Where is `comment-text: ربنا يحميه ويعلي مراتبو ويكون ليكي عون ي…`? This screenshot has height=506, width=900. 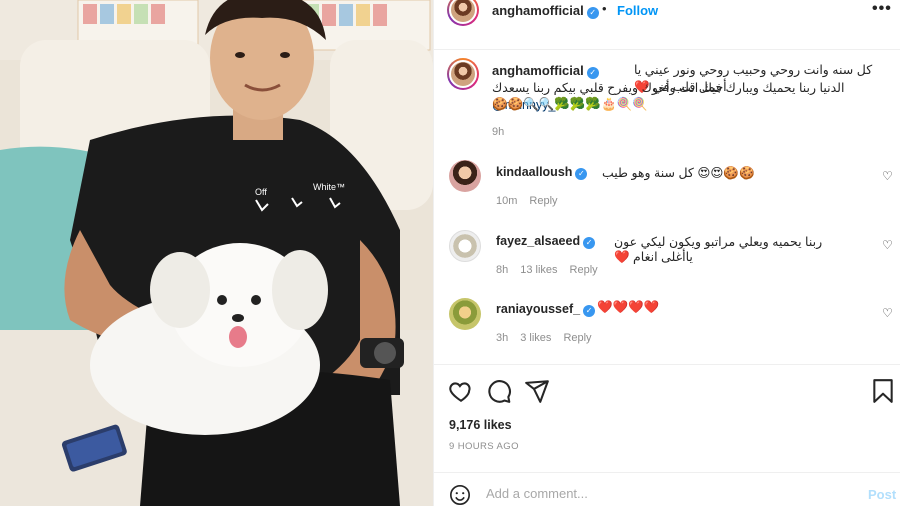 comment-text: ربنا يحميه ويعلي مراتبو ويكون ليكي عون ي… is located at coordinates (718, 249).